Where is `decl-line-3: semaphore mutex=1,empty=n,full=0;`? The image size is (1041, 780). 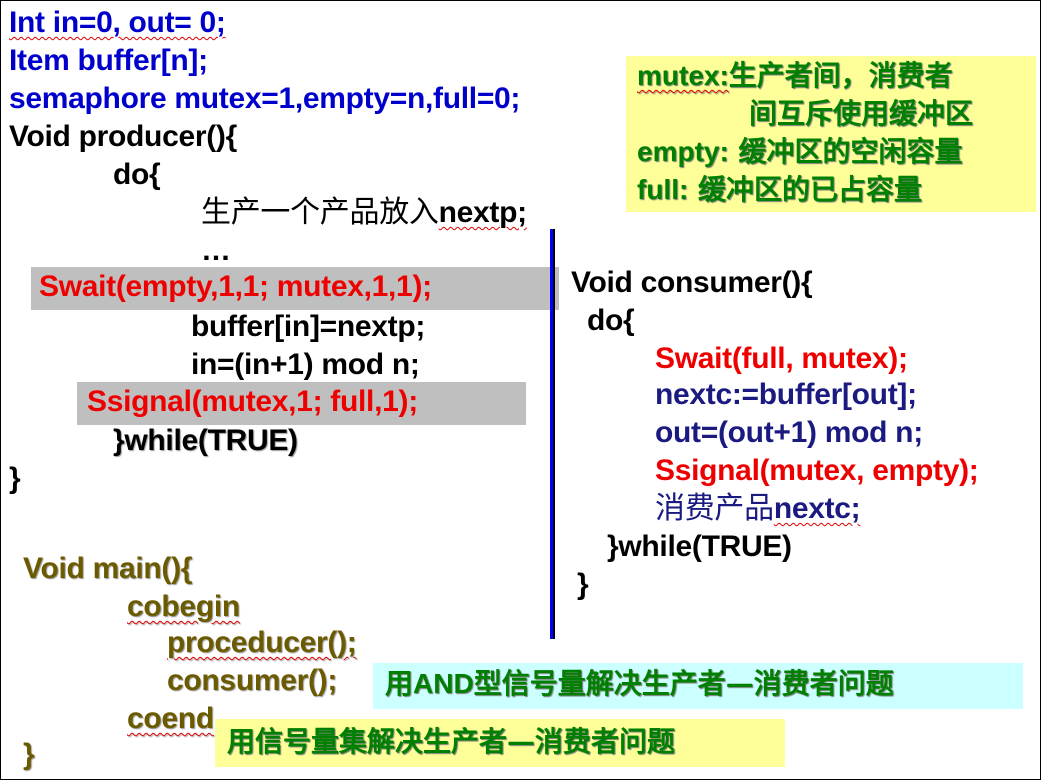
decl-line-3: semaphore mutex=1,empty=n,full=0; is located at coordinates (265, 98).